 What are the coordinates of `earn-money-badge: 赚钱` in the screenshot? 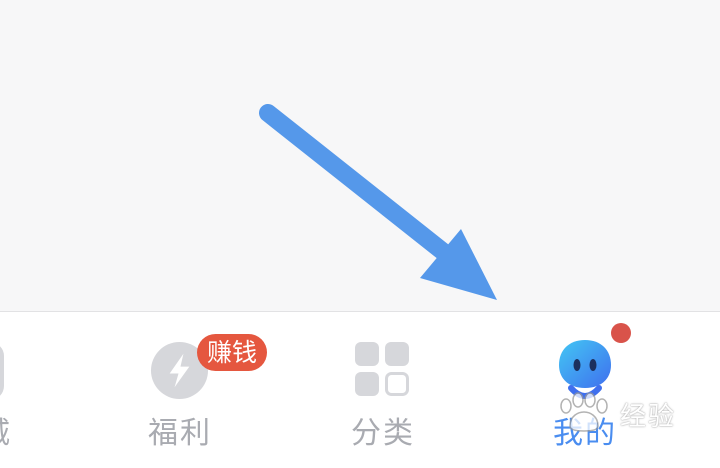 It's located at (232, 352).